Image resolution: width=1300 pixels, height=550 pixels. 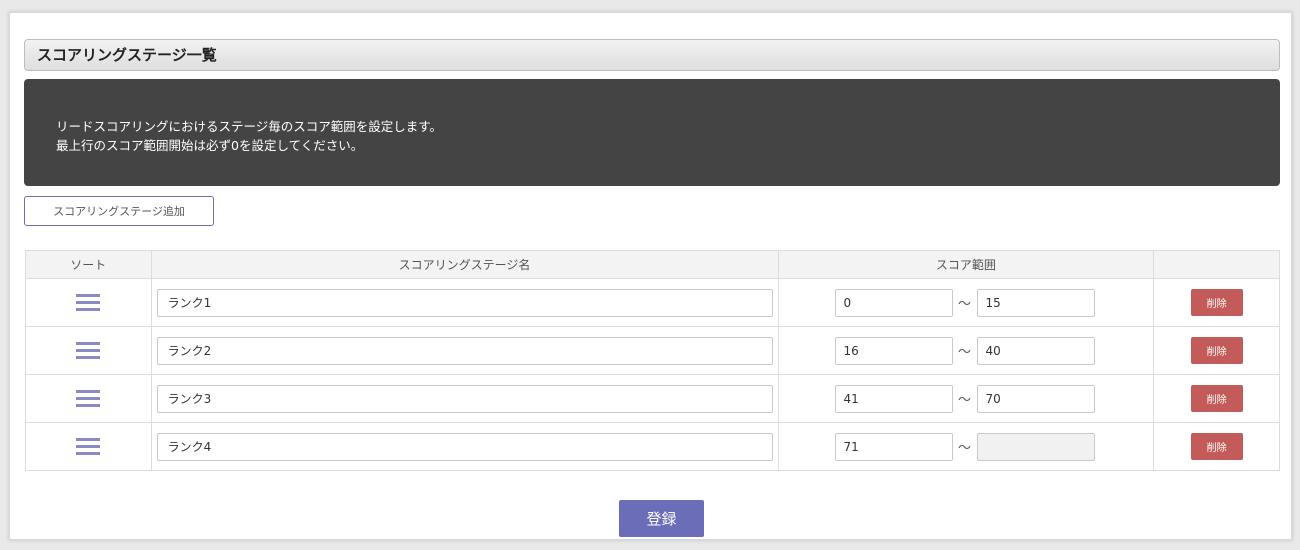 I want to click on header-range: スコア範囲, so click(x=966, y=264).